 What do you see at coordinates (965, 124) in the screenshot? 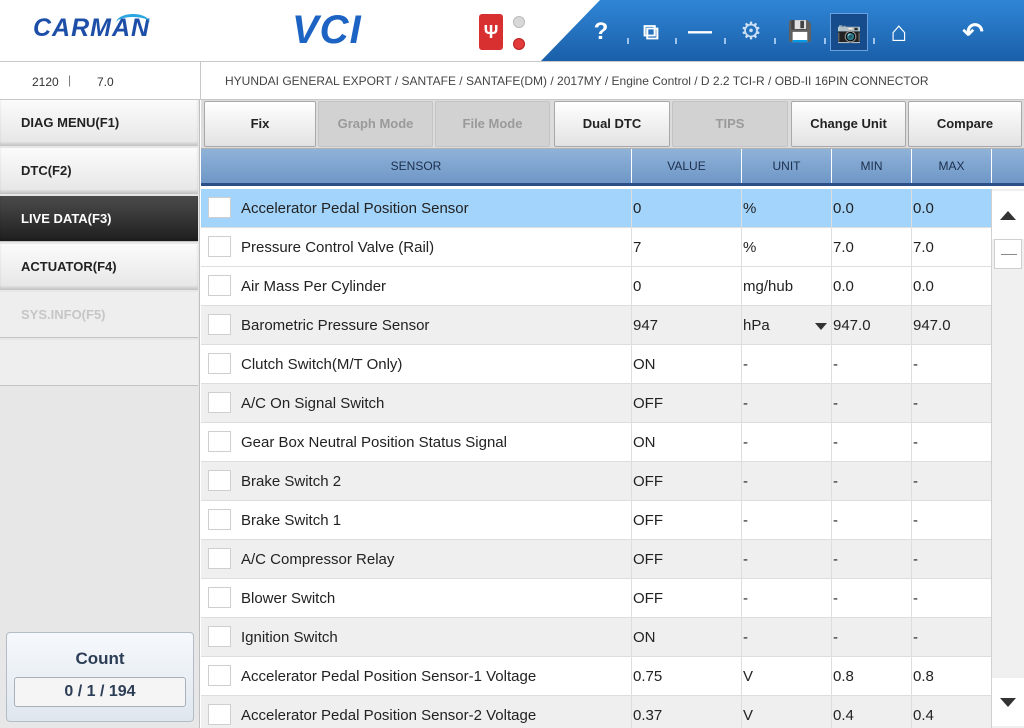
I see `compare-button: Compare` at bounding box center [965, 124].